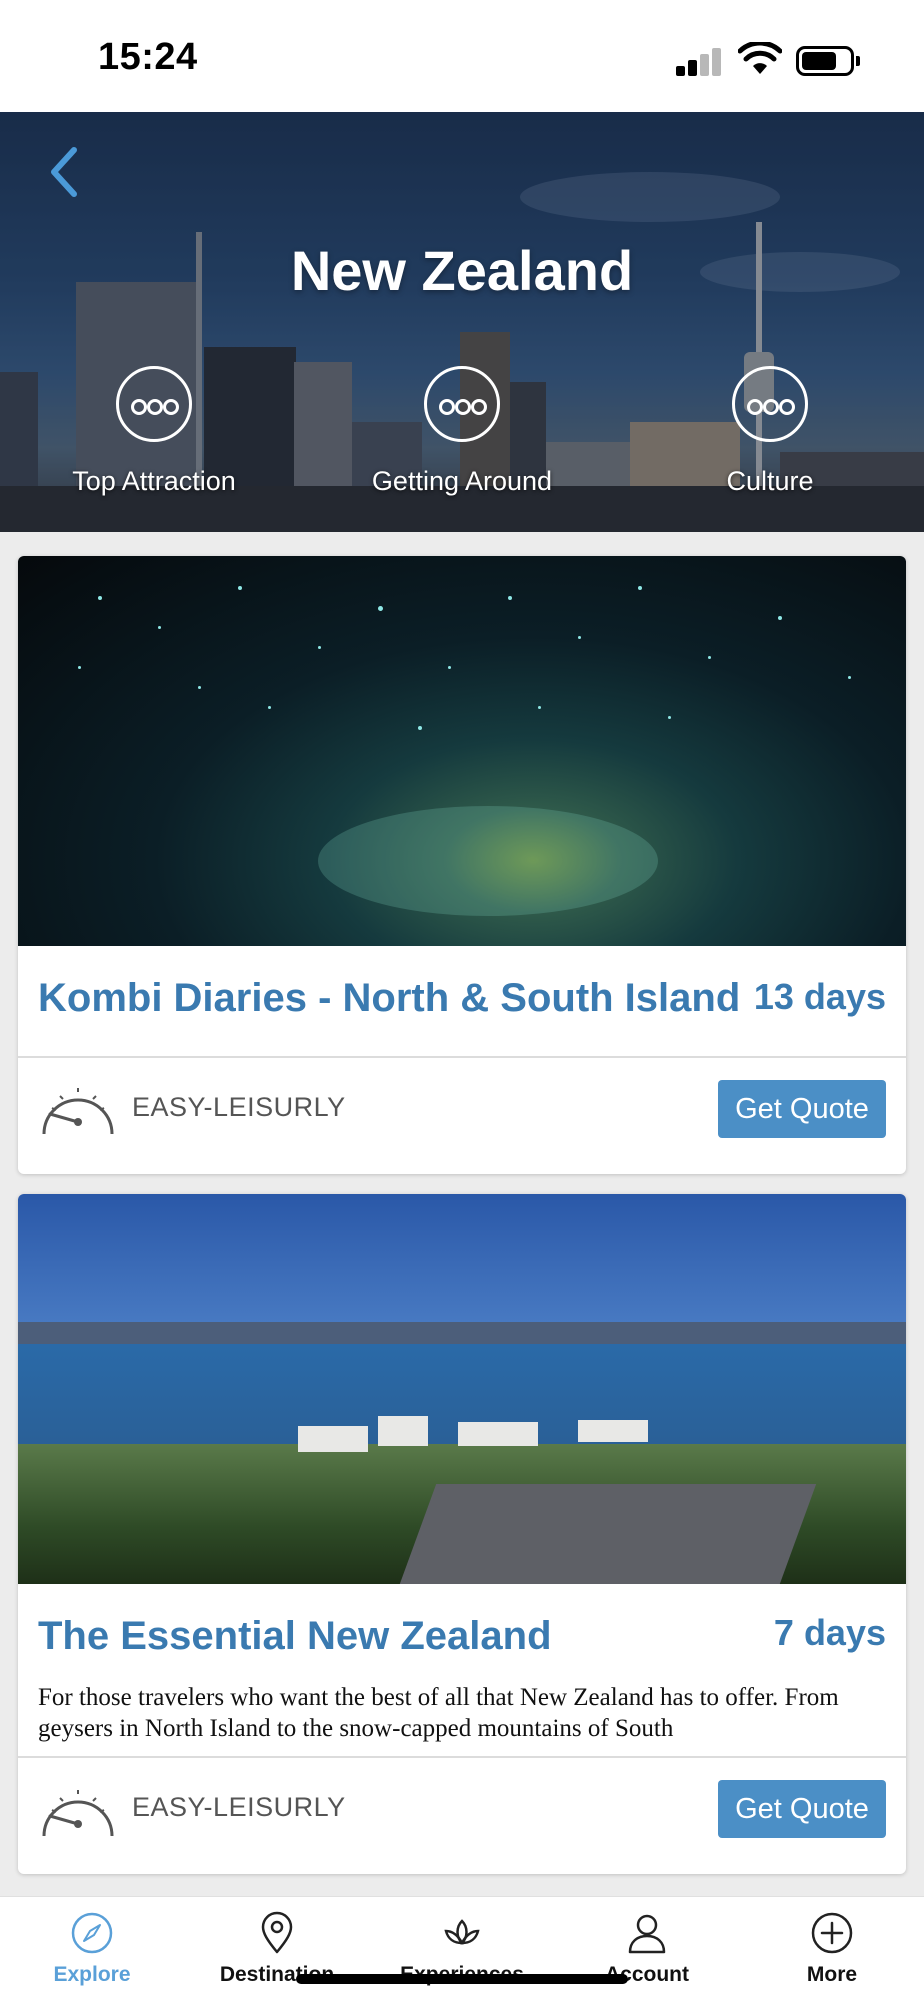 Image resolution: width=924 pixels, height=2000 pixels. Describe the element at coordinates (647, 1934) in the screenshot. I see `user-icon` at that location.